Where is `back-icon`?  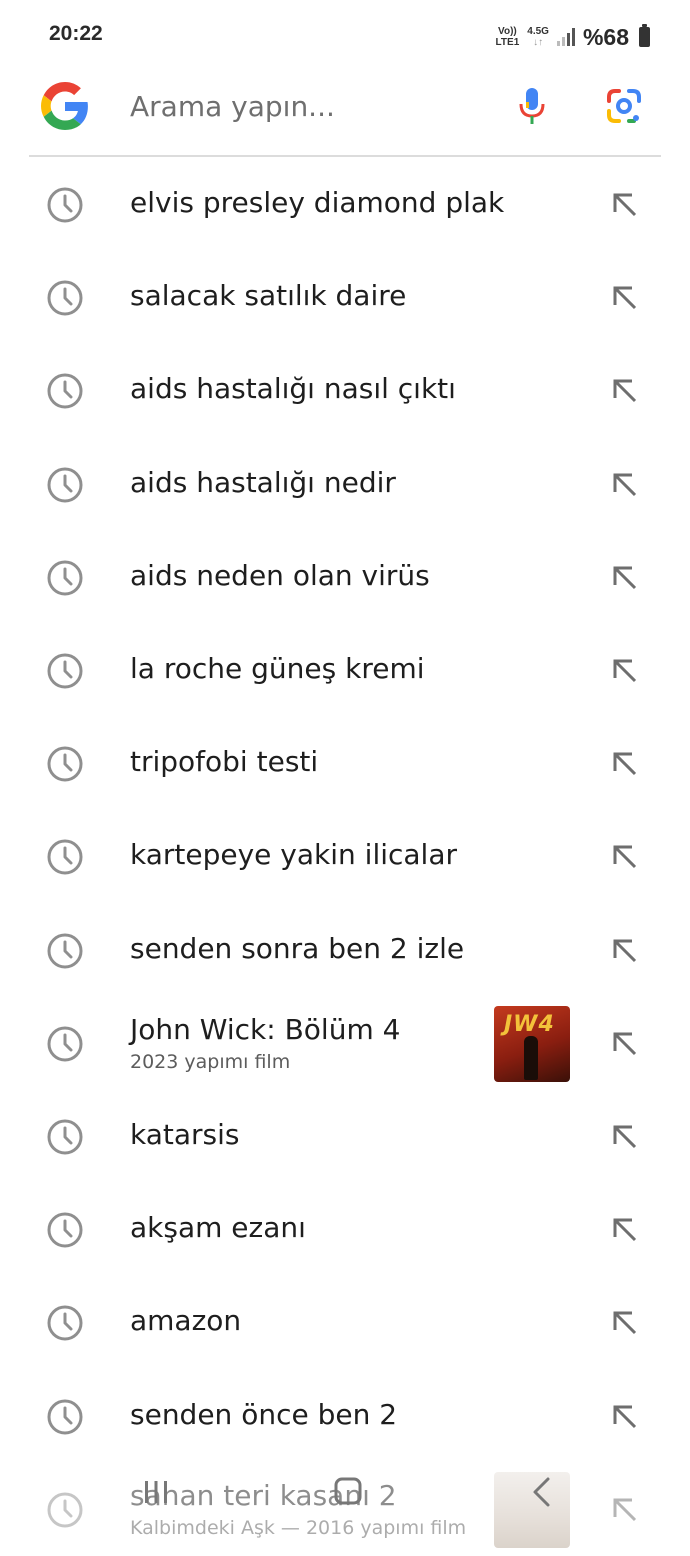 back-icon is located at coordinates (542, 1492).